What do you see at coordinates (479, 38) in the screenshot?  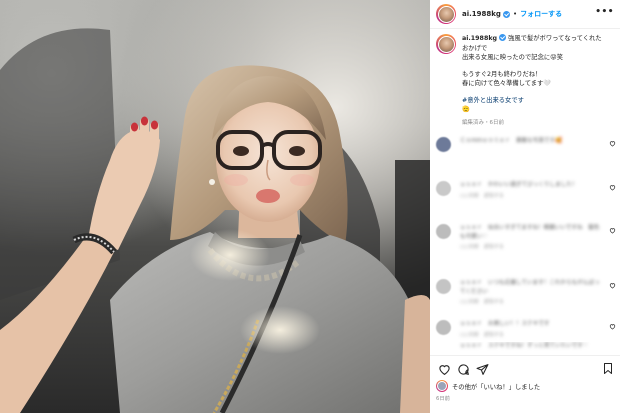 I see `caption-username: ai.1988kg` at bounding box center [479, 38].